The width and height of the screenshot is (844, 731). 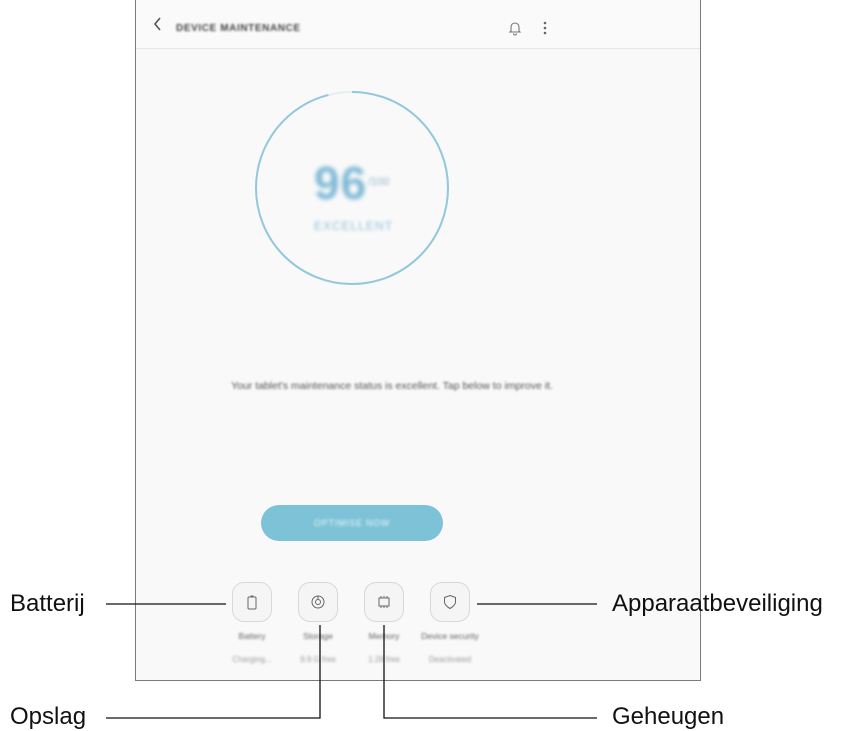 I want to click on callout-line-opslag, so click(x=213, y=672).